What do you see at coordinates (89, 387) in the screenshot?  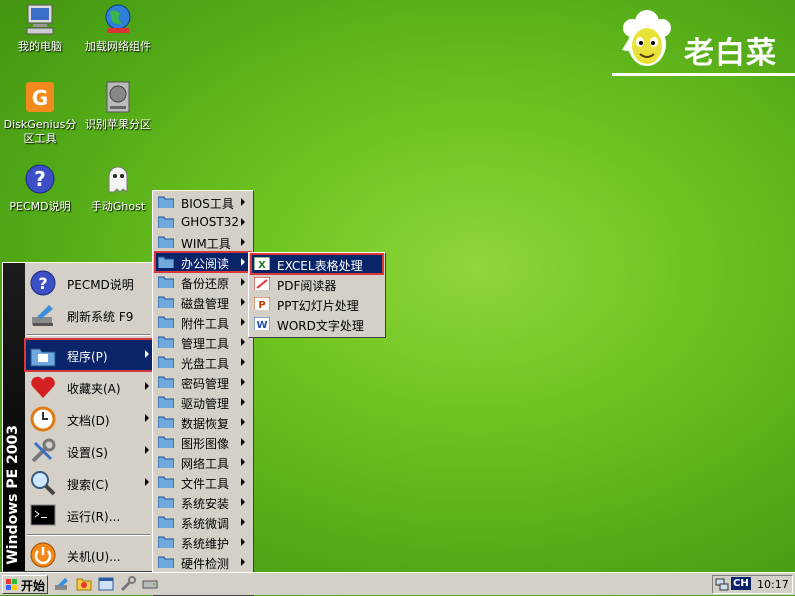 I see `start-item-favorites: 收藏夹(A)` at bounding box center [89, 387].